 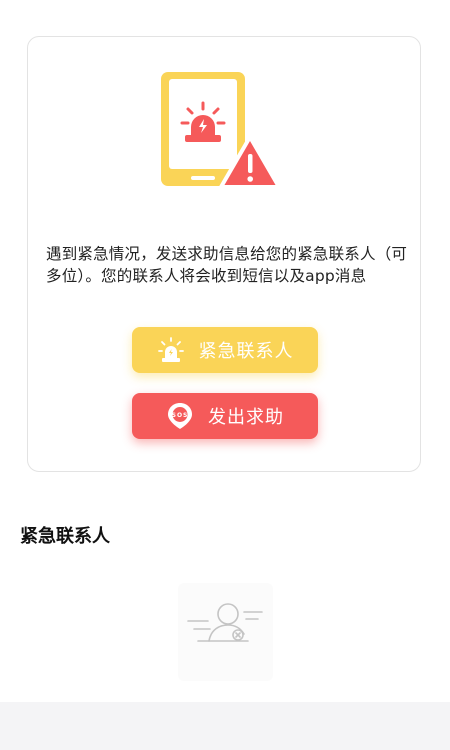 I want to click on sos-badge-text: SOS, so click(x=180, y=415).